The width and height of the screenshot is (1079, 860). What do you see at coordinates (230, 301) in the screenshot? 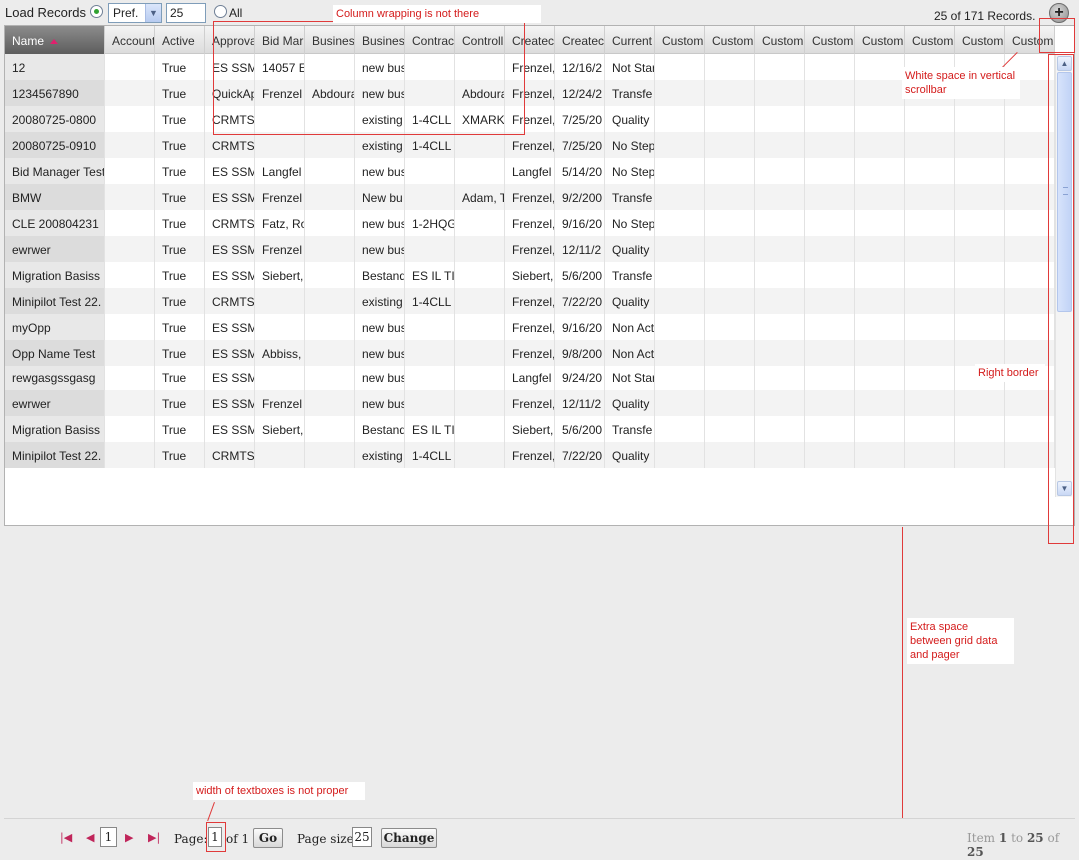
I see `table-cell: CRMTS` at bounding box center [230, 301].